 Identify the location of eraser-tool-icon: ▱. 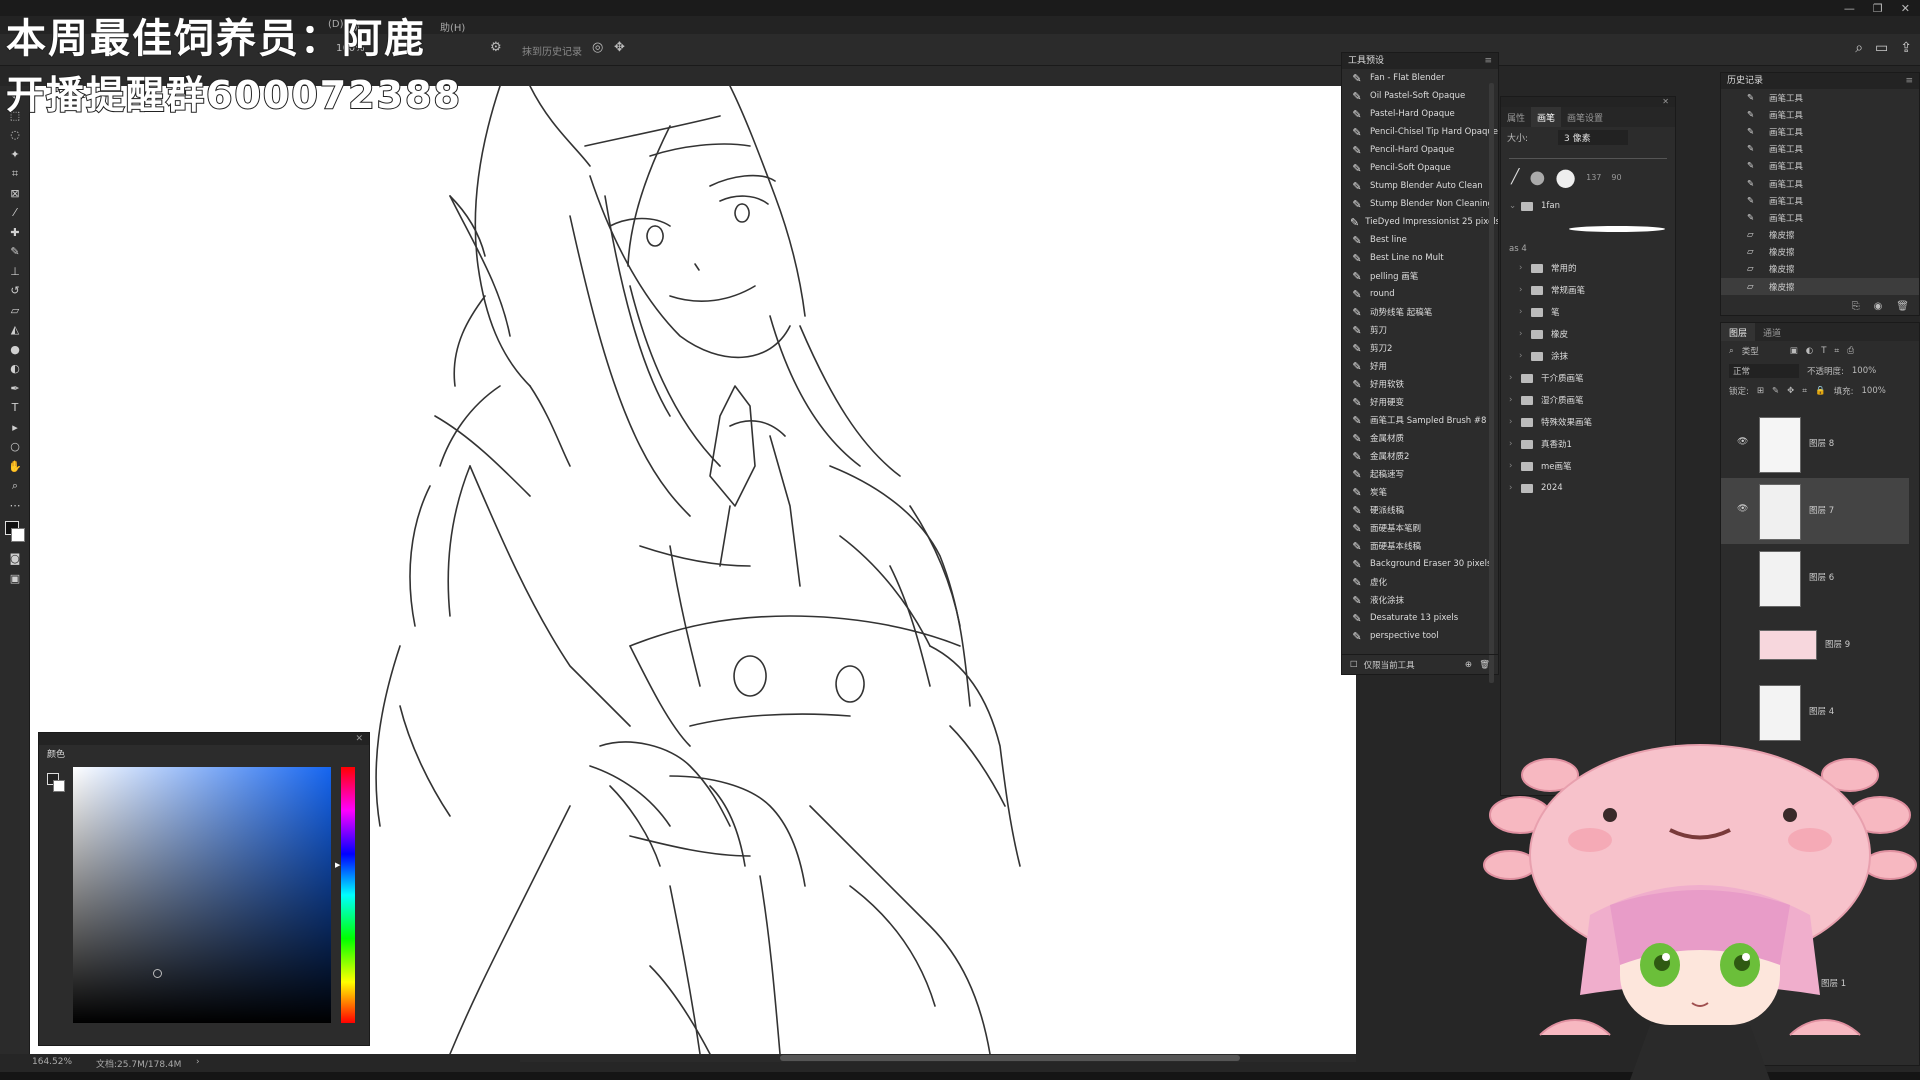
(15, 311).